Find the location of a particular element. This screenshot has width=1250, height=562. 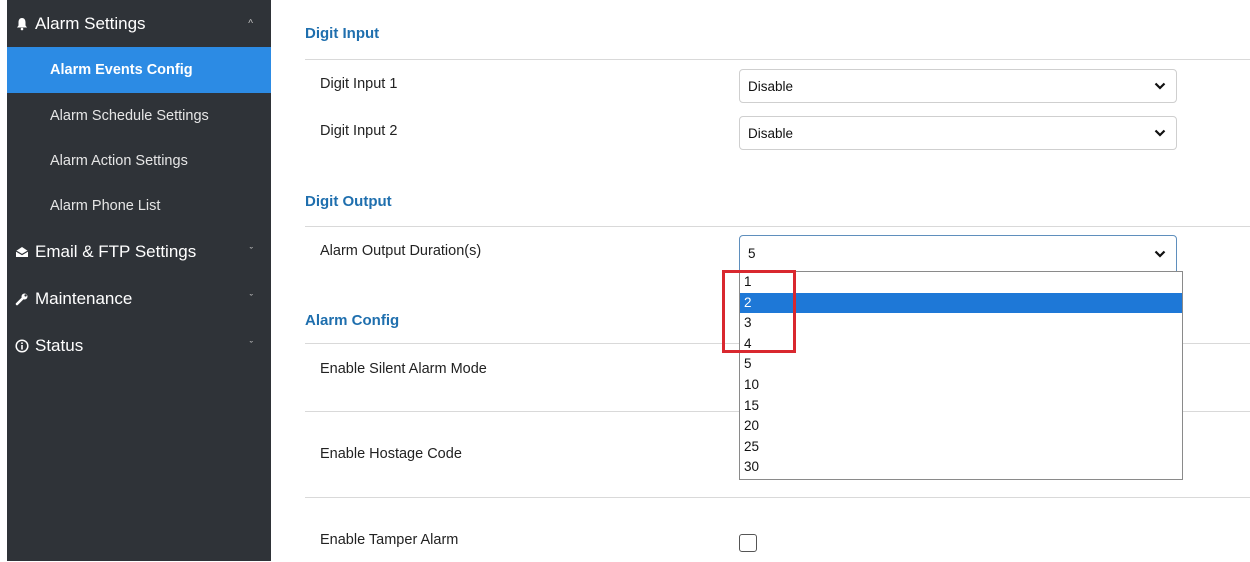

row-label: Enable Silent Alarm Mode is located at coordinates (403, 369).